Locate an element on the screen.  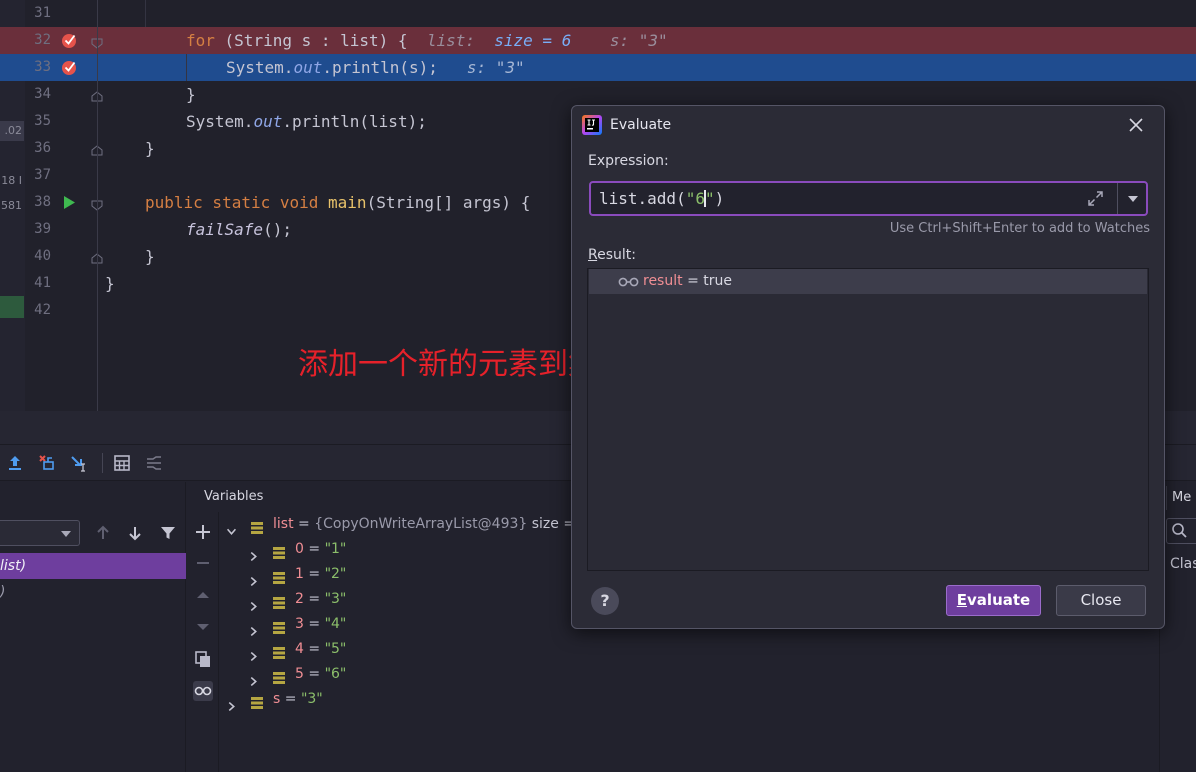
code-text: System.out.println(list); is located at coordinates (306, 121).